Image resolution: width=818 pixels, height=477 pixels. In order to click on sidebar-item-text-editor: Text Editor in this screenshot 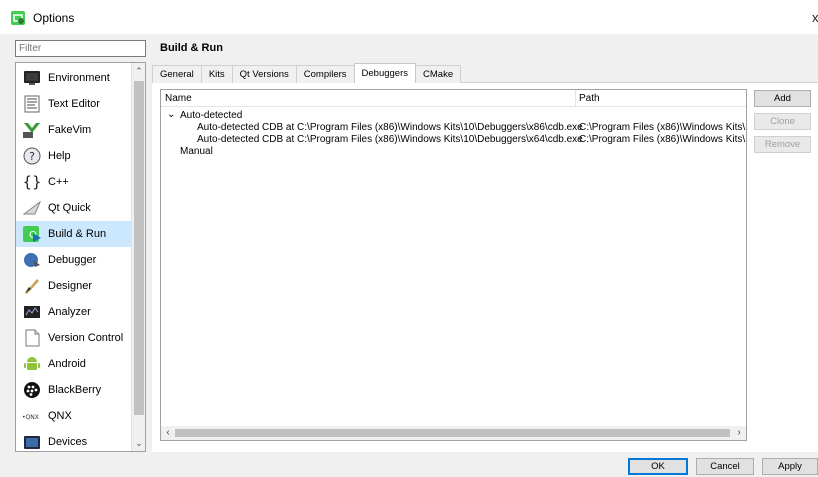, I will do `click(74, 104)`.